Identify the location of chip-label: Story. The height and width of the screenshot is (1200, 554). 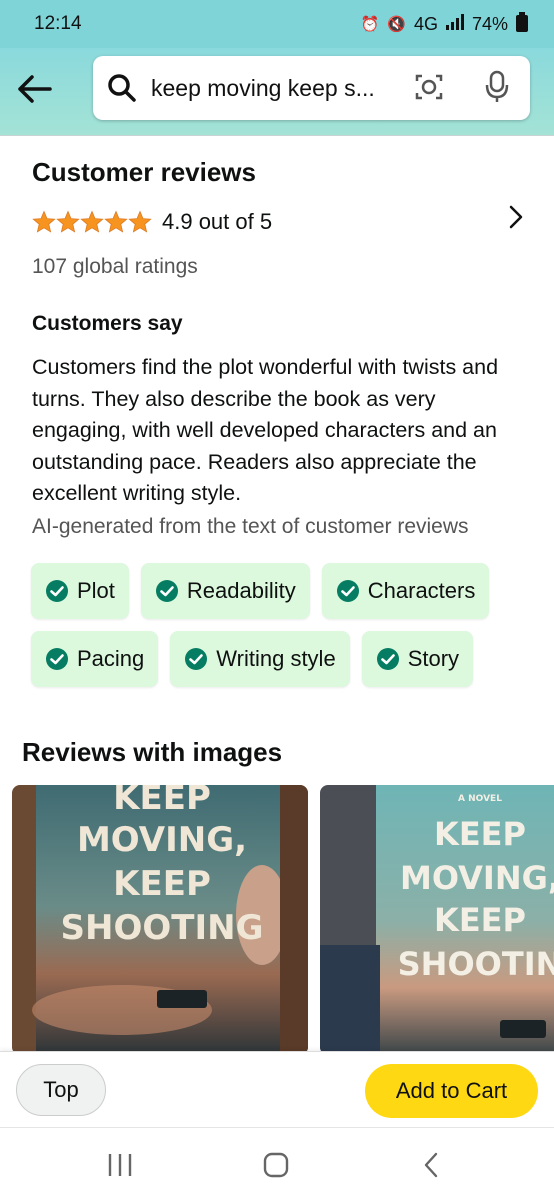
(433, 658).